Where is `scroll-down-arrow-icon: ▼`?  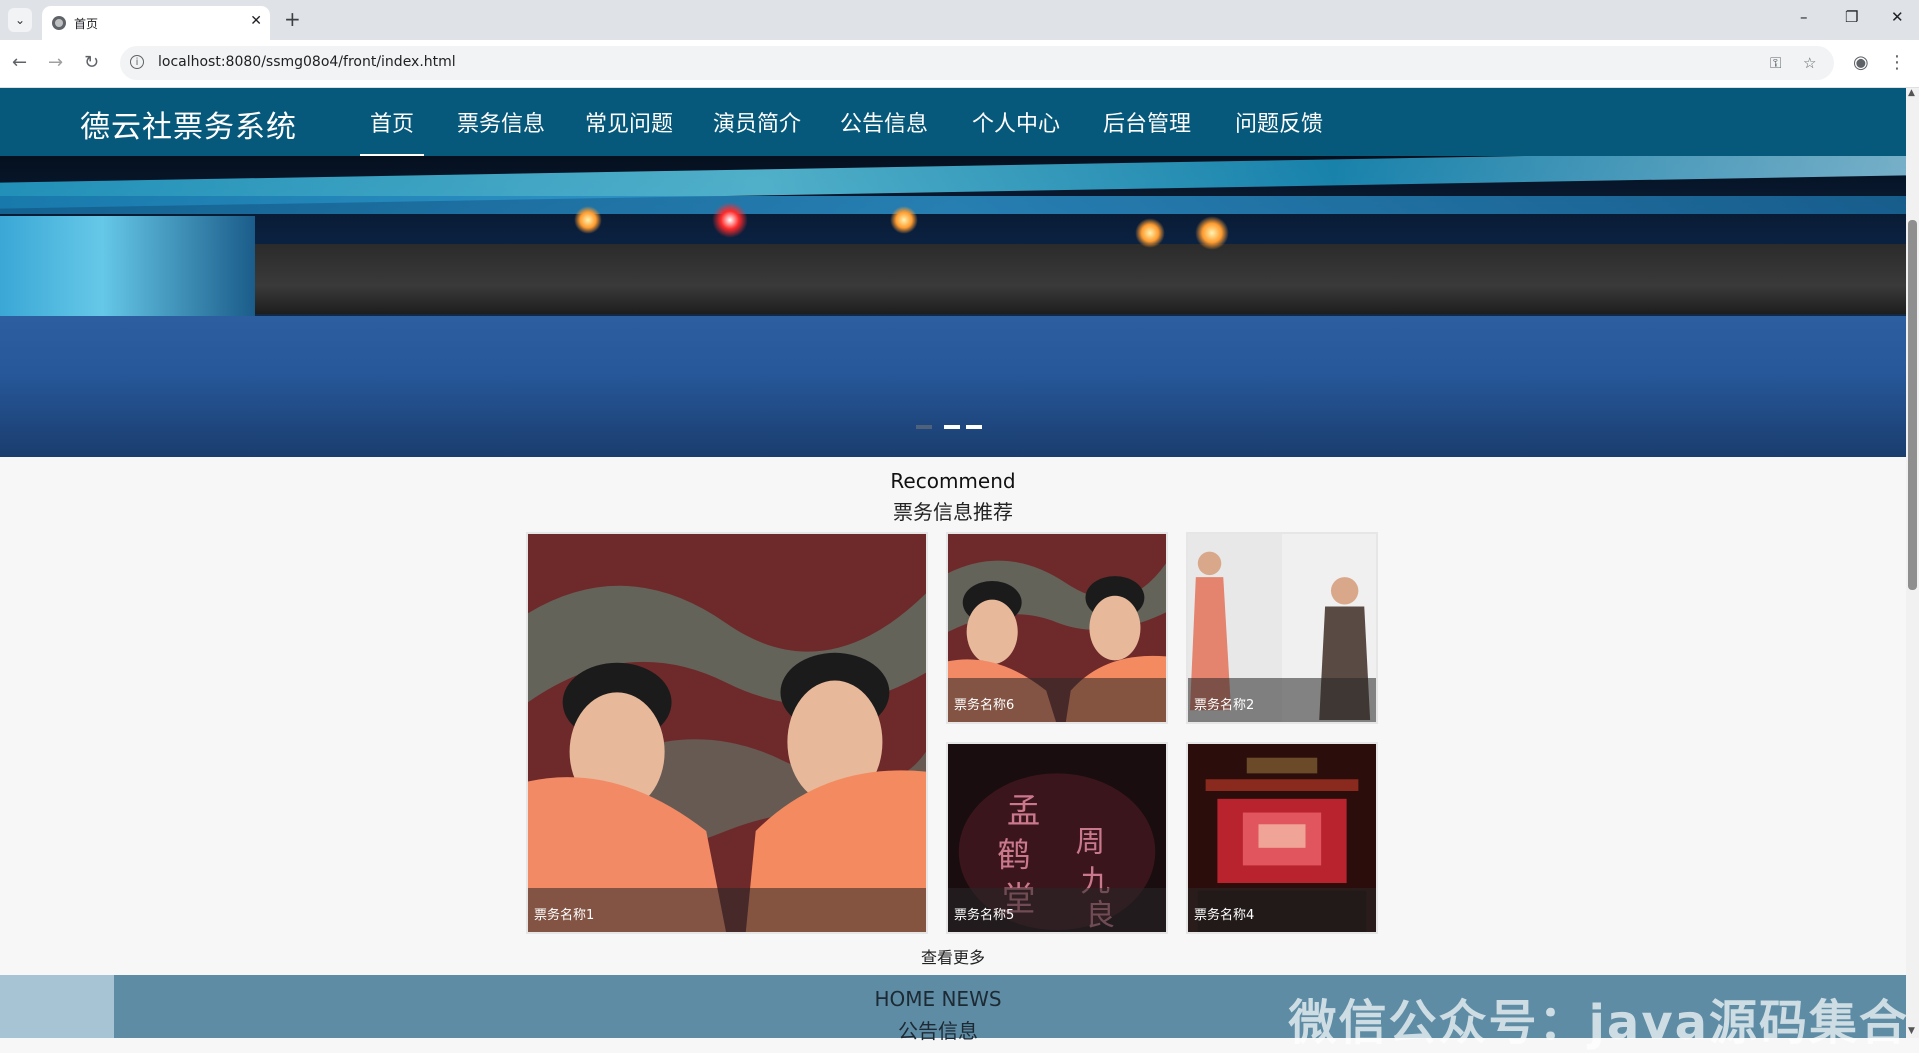
scroll-down-arrow-icon: ▼ is located at coordinates (1911, 1031).